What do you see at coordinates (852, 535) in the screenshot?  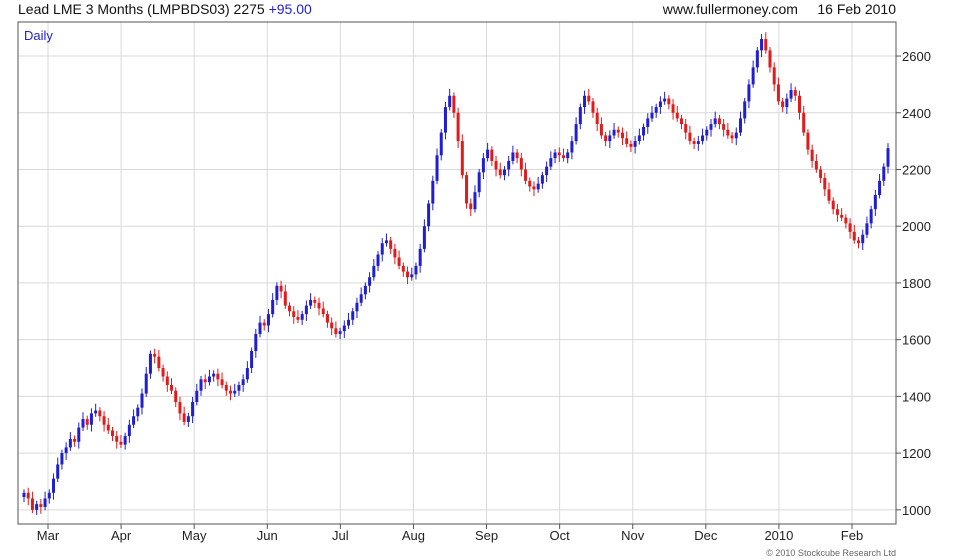 I see `x-tick-label: Feb` at bounding box center [852, 535].